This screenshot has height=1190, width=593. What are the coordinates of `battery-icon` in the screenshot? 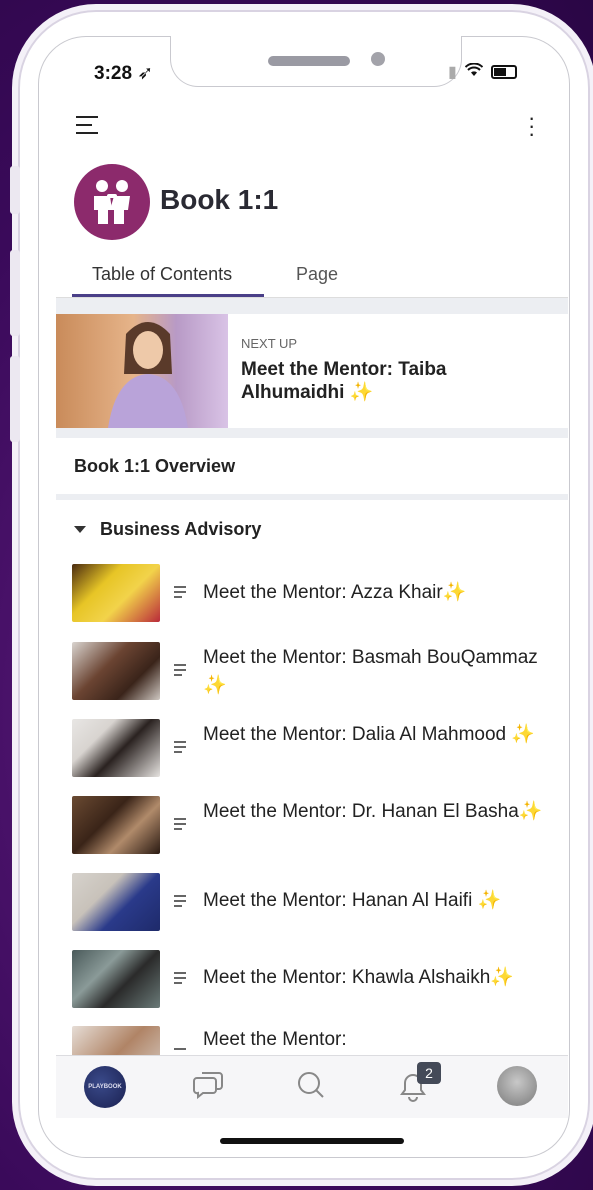 It's located at (503, 72).